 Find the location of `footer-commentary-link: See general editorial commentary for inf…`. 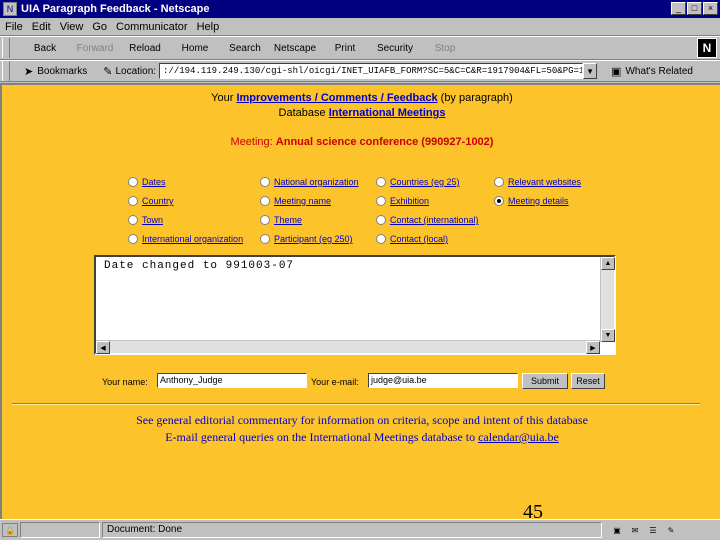

footer-commentary-link: See general editorial commentary for inf… is located at coordinates (361, 420).